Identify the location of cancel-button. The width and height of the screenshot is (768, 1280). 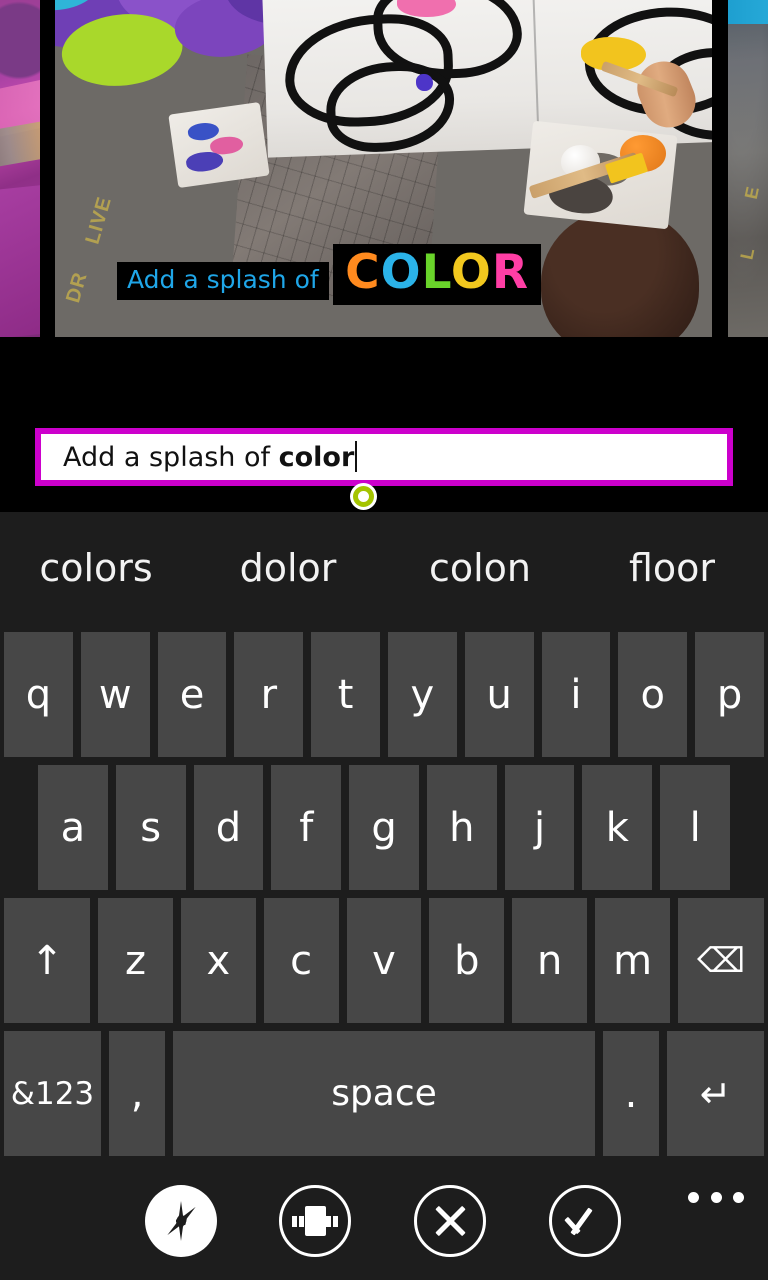
(450, 1221).